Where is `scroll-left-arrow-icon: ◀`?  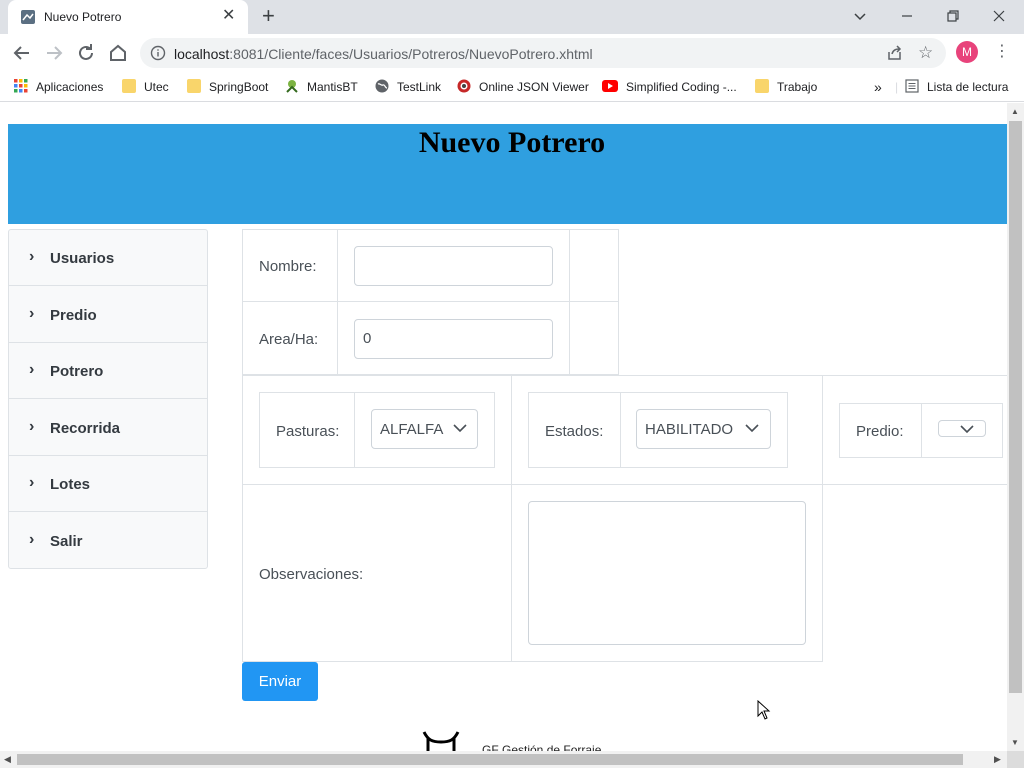
scroll-left-arrow-icon: ◀ is located at coordinates (7, 759).